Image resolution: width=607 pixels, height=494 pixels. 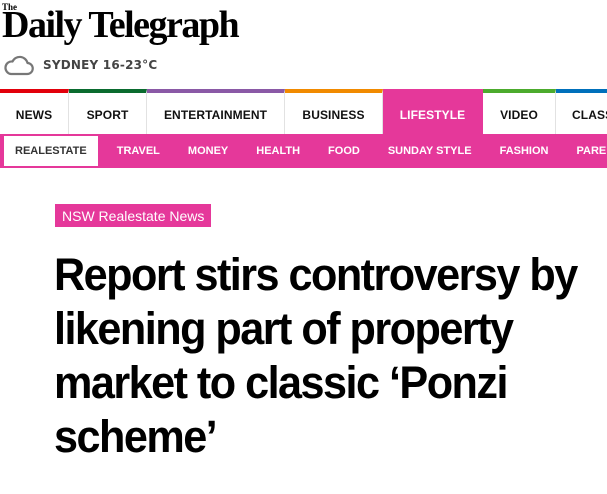 I want to click on nav-classifieds-label: CLASS, so click(x=589, y=115).